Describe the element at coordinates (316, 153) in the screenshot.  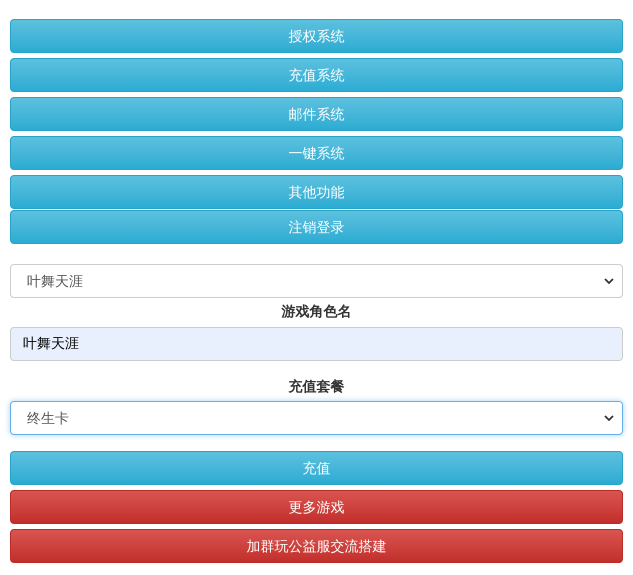
I see `menu-button: 一键系统` at that location.